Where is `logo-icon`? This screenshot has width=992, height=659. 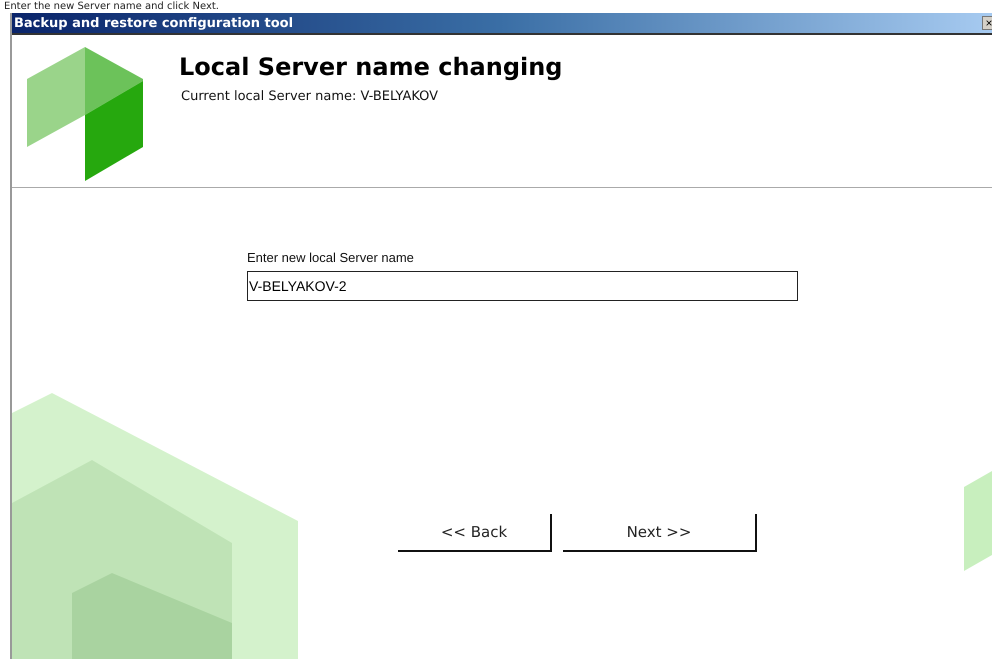 logo-icon is located at coordinates (85, 114).